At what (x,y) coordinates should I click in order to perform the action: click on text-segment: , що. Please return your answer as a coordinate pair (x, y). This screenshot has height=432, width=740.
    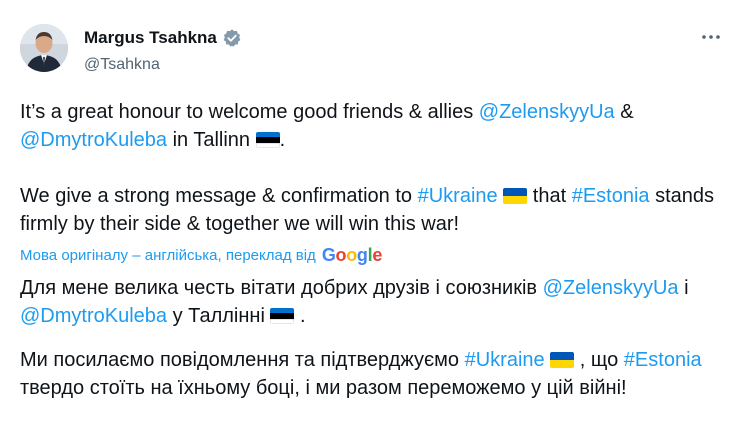
    Looking at the image, I should click on (599, 360).